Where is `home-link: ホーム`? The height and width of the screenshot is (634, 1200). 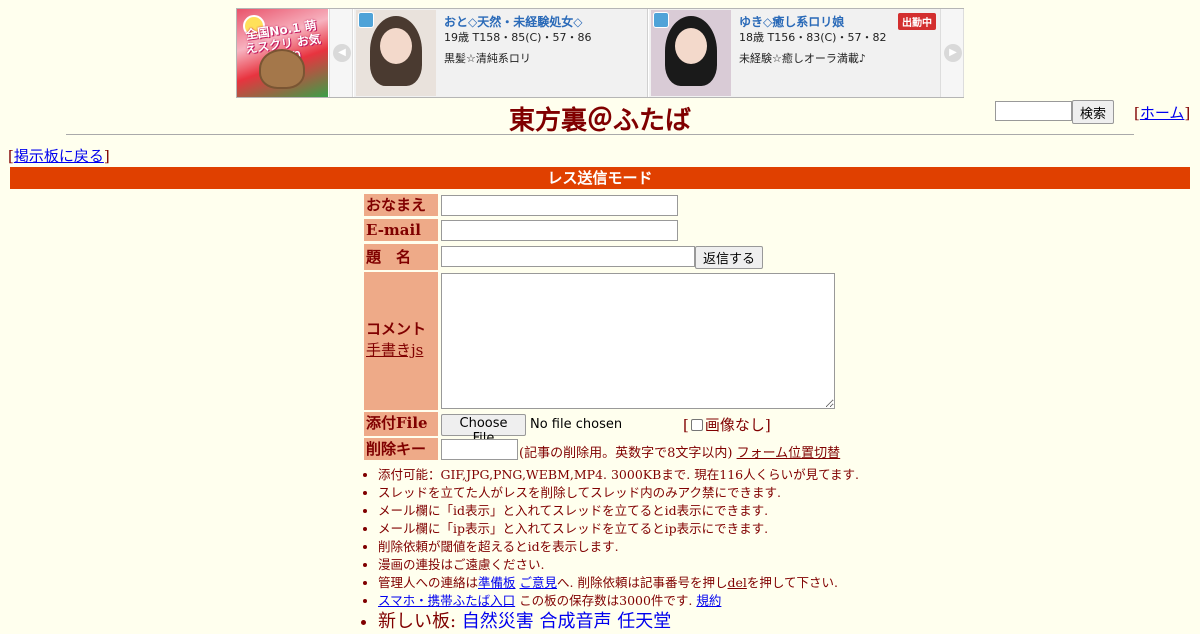
home-link: ホーム is located at coordinates (1162, 113).